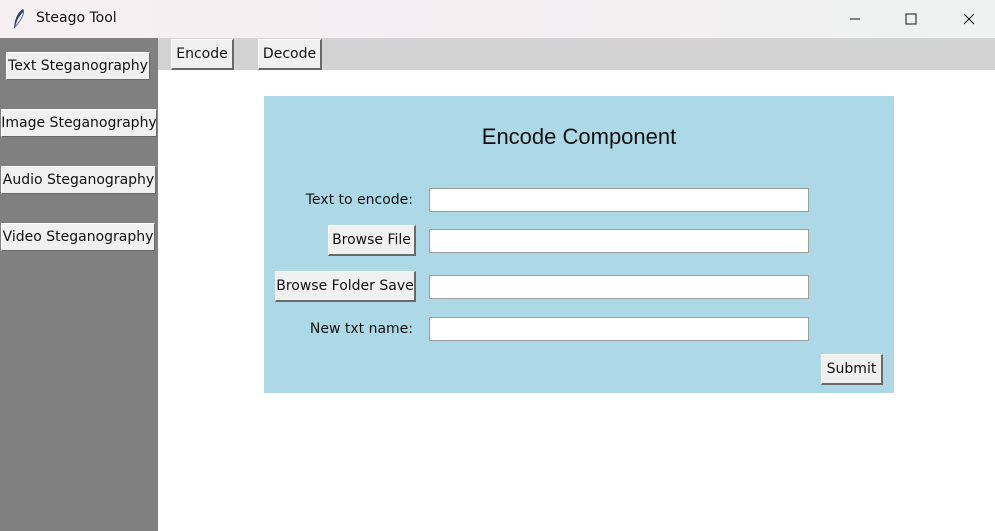 The height and width of the screenshot is (531, 995). I want to click on browse-file-button: Browse File, so click(372, 240).